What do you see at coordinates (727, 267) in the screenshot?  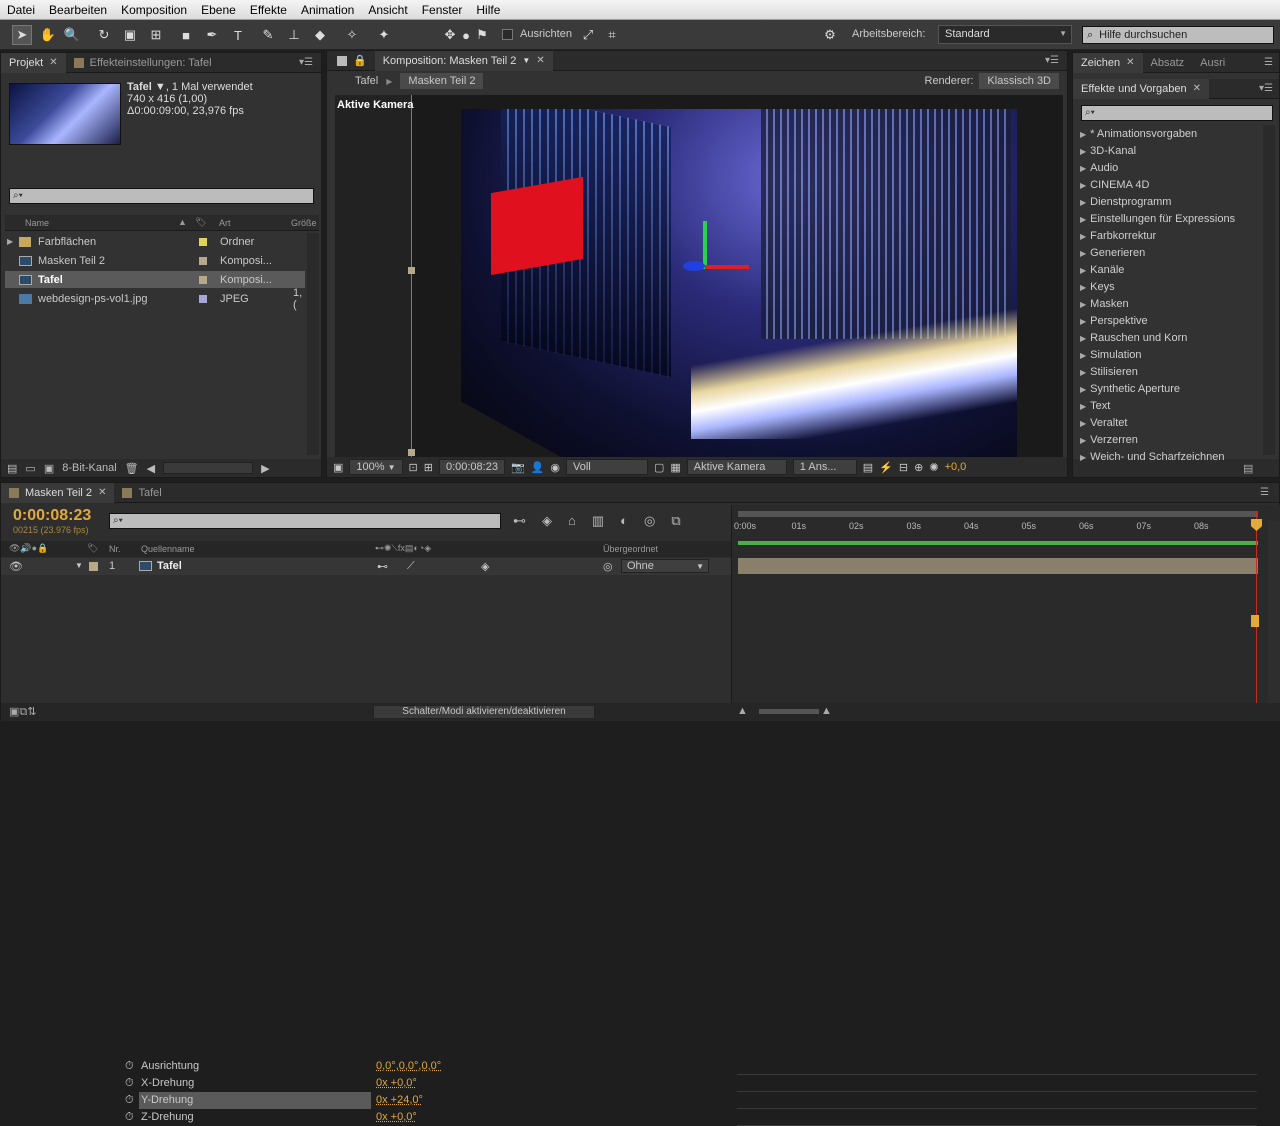 I see `x-axis-gizmo` at bounding box center [727, 267].